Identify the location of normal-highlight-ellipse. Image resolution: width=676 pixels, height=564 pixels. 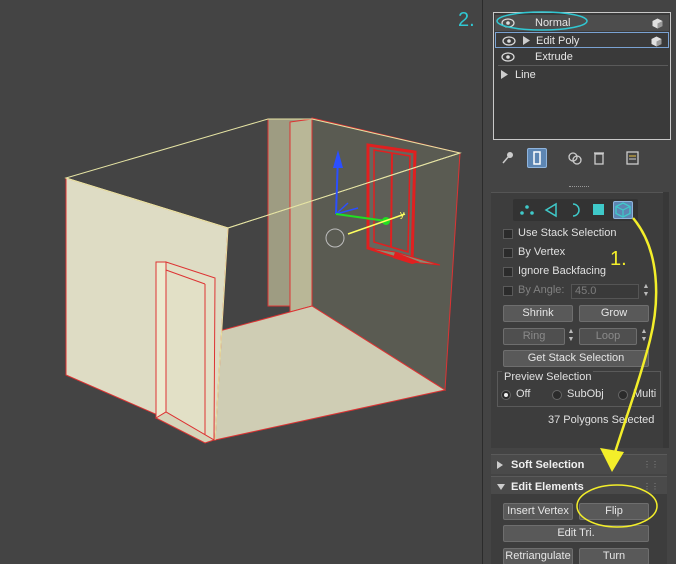
(542, 21).